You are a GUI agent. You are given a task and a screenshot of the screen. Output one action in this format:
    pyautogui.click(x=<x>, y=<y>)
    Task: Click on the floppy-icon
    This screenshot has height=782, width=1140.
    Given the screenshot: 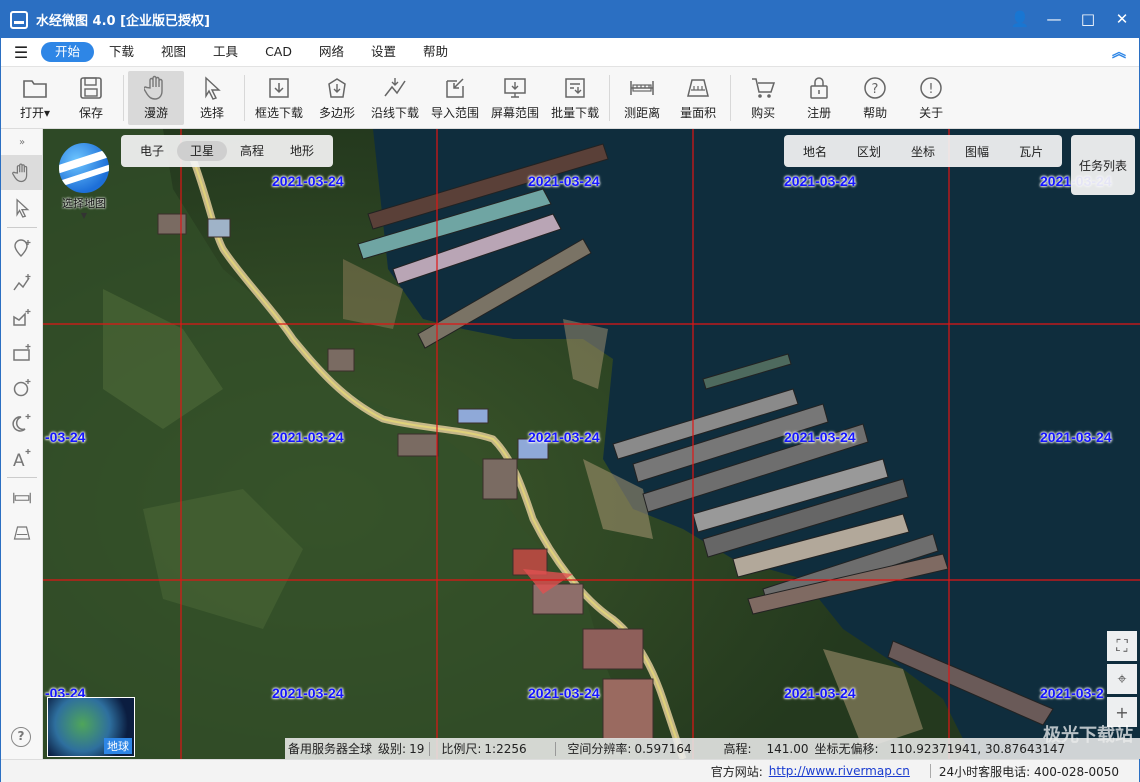 What is the action you would take?
    pyautogui.click(x=91, y=88)
    